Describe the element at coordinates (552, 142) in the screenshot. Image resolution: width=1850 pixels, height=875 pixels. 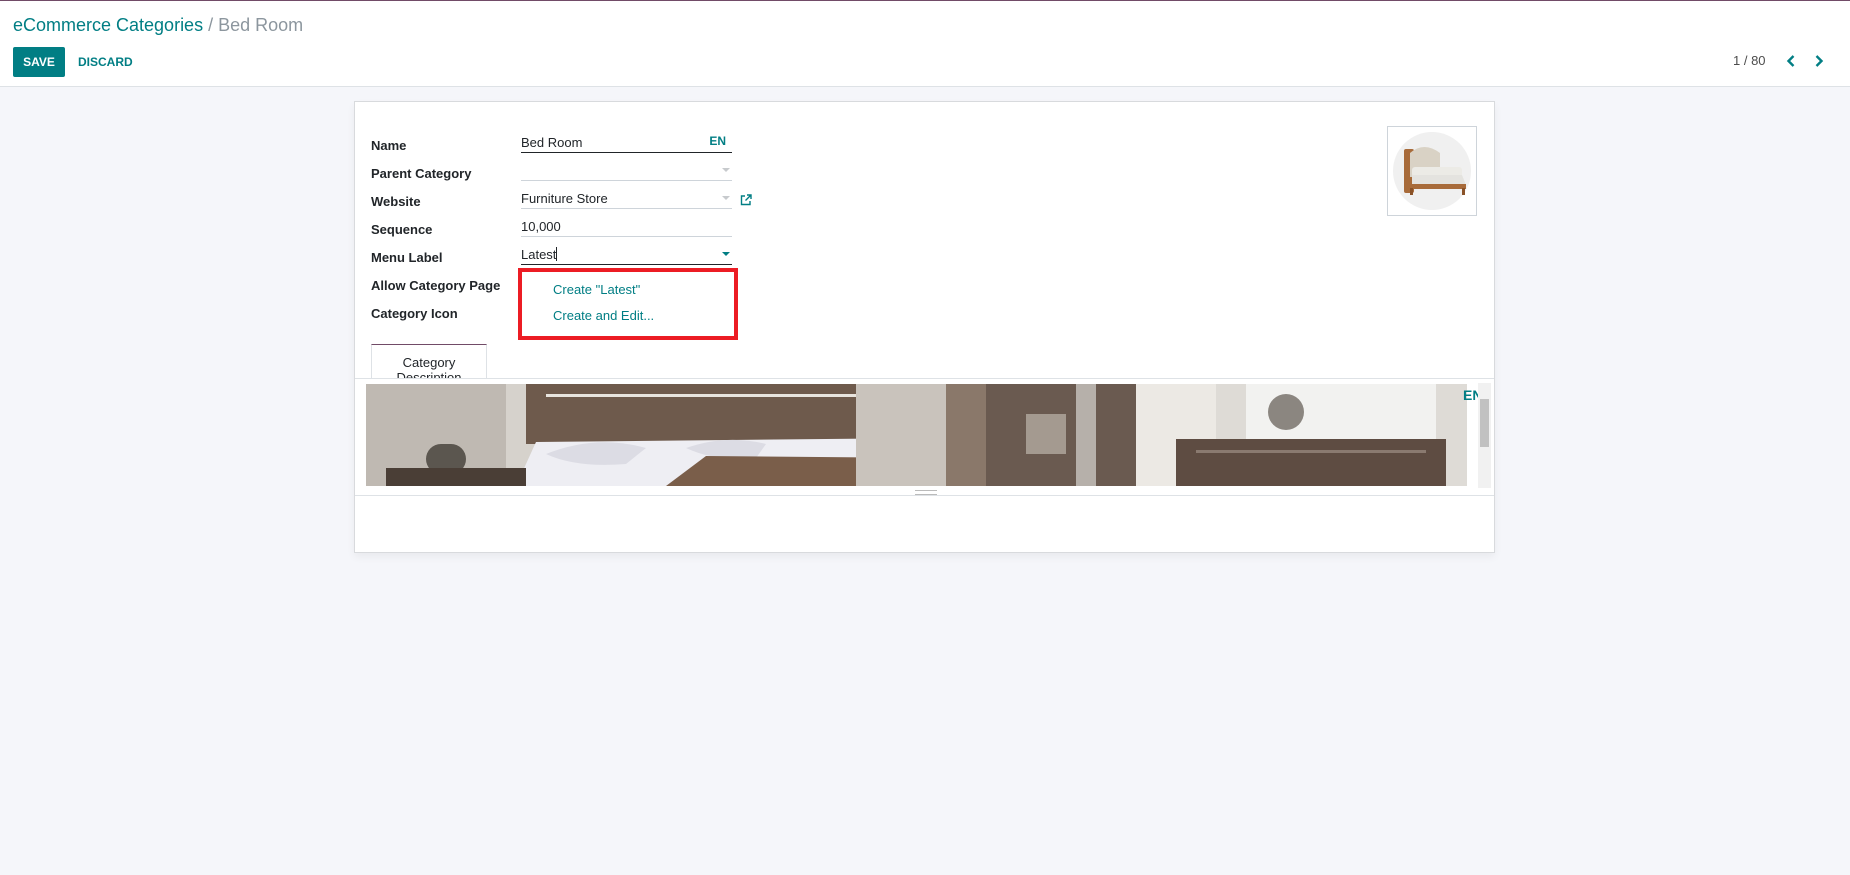
I see `name-value: Bed Room` at that location.